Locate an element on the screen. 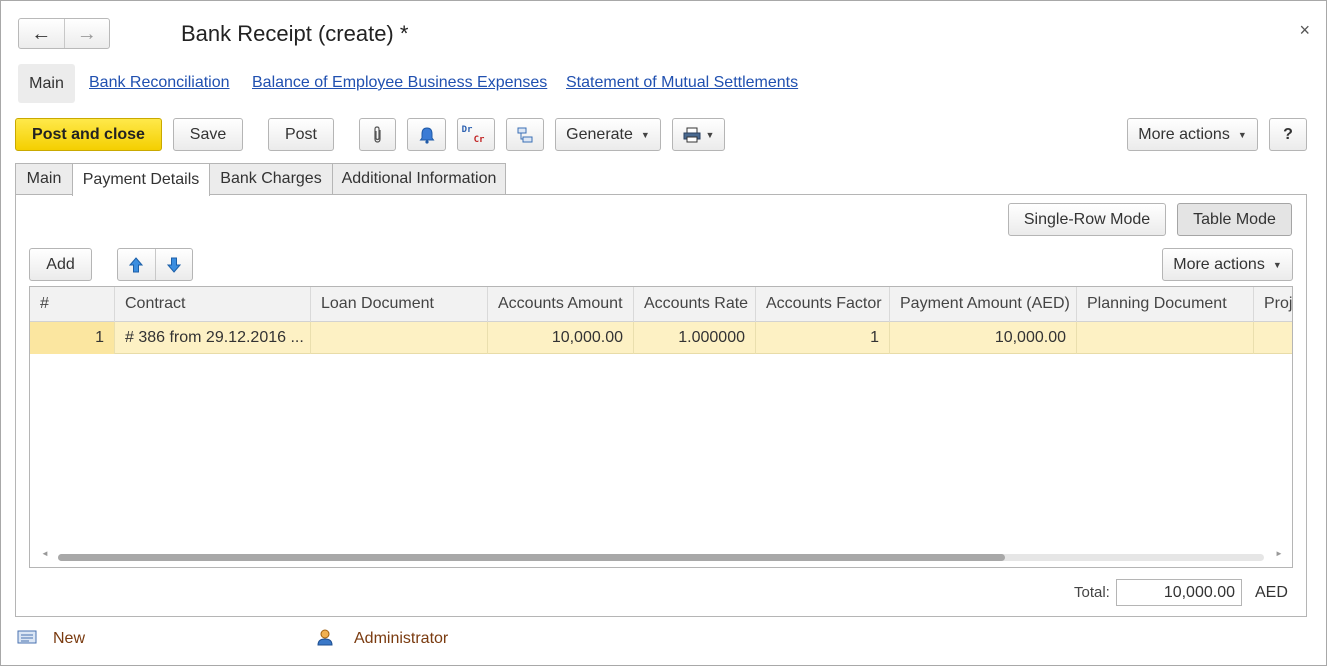  column-header-payment-amount: Payment Amount (AED) is located at coordinates (983, 304).